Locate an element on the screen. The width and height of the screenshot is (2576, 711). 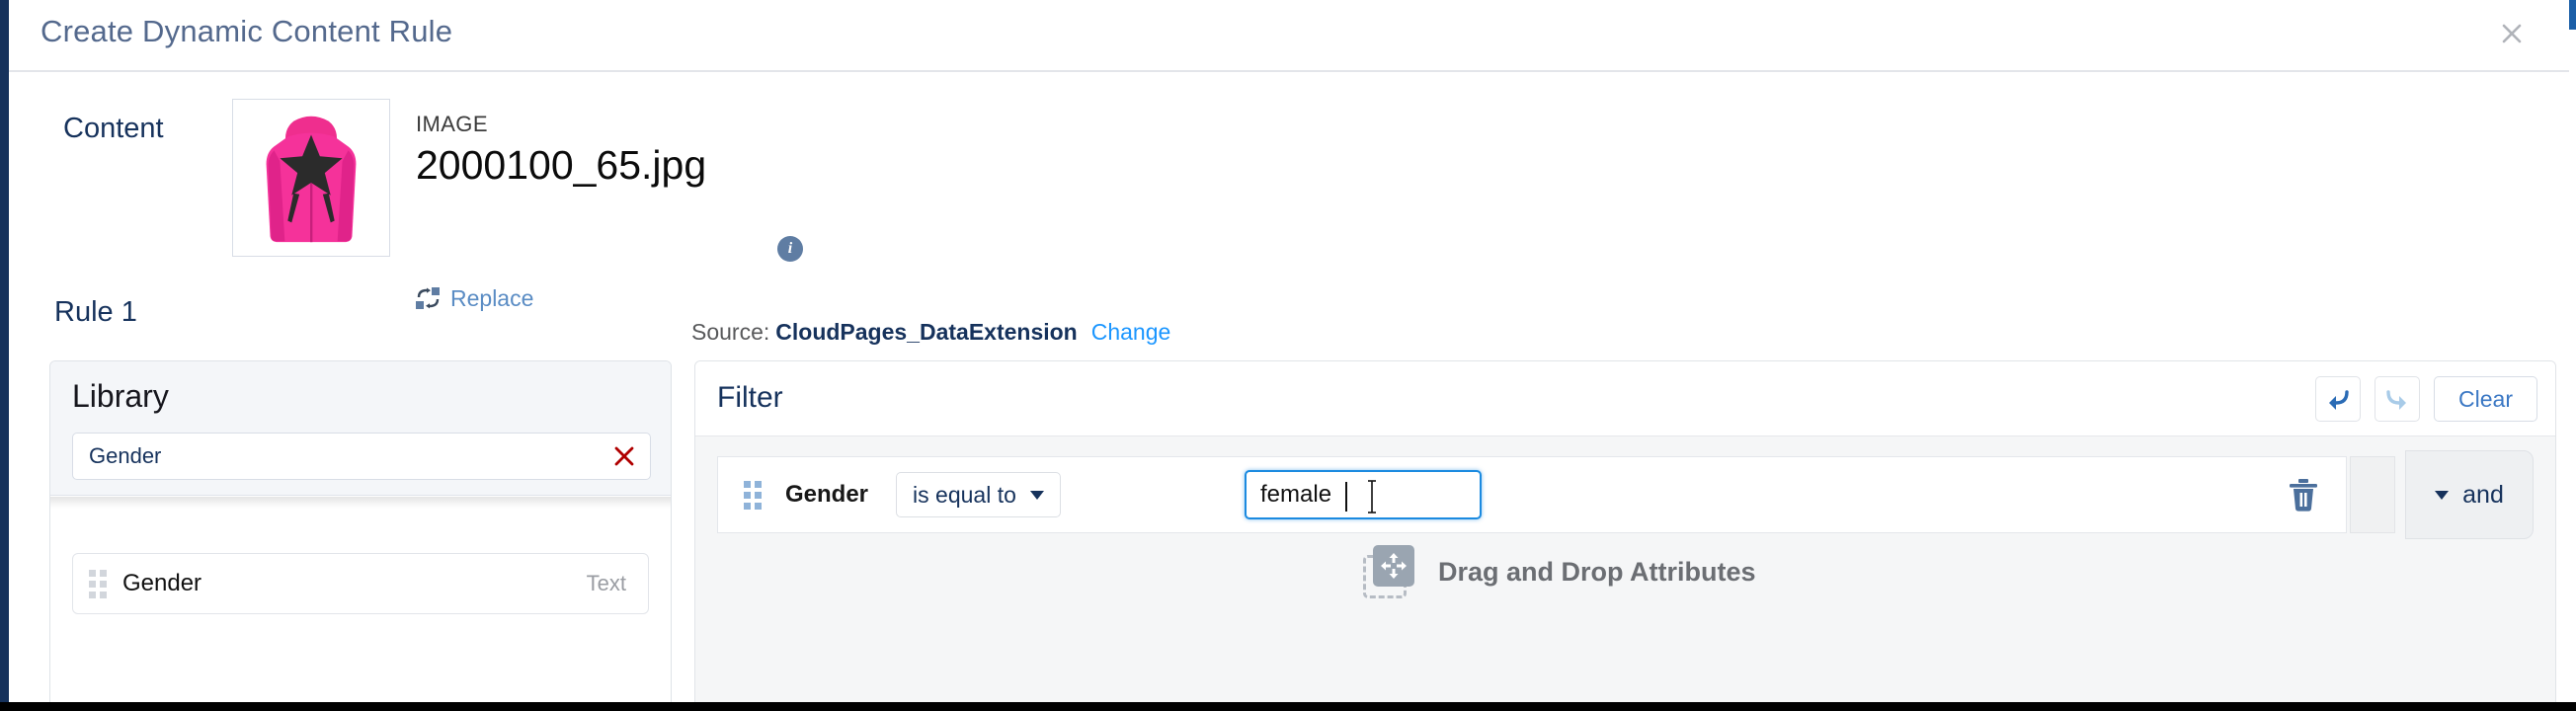
library-search-box is located at coordinates (361, 456).